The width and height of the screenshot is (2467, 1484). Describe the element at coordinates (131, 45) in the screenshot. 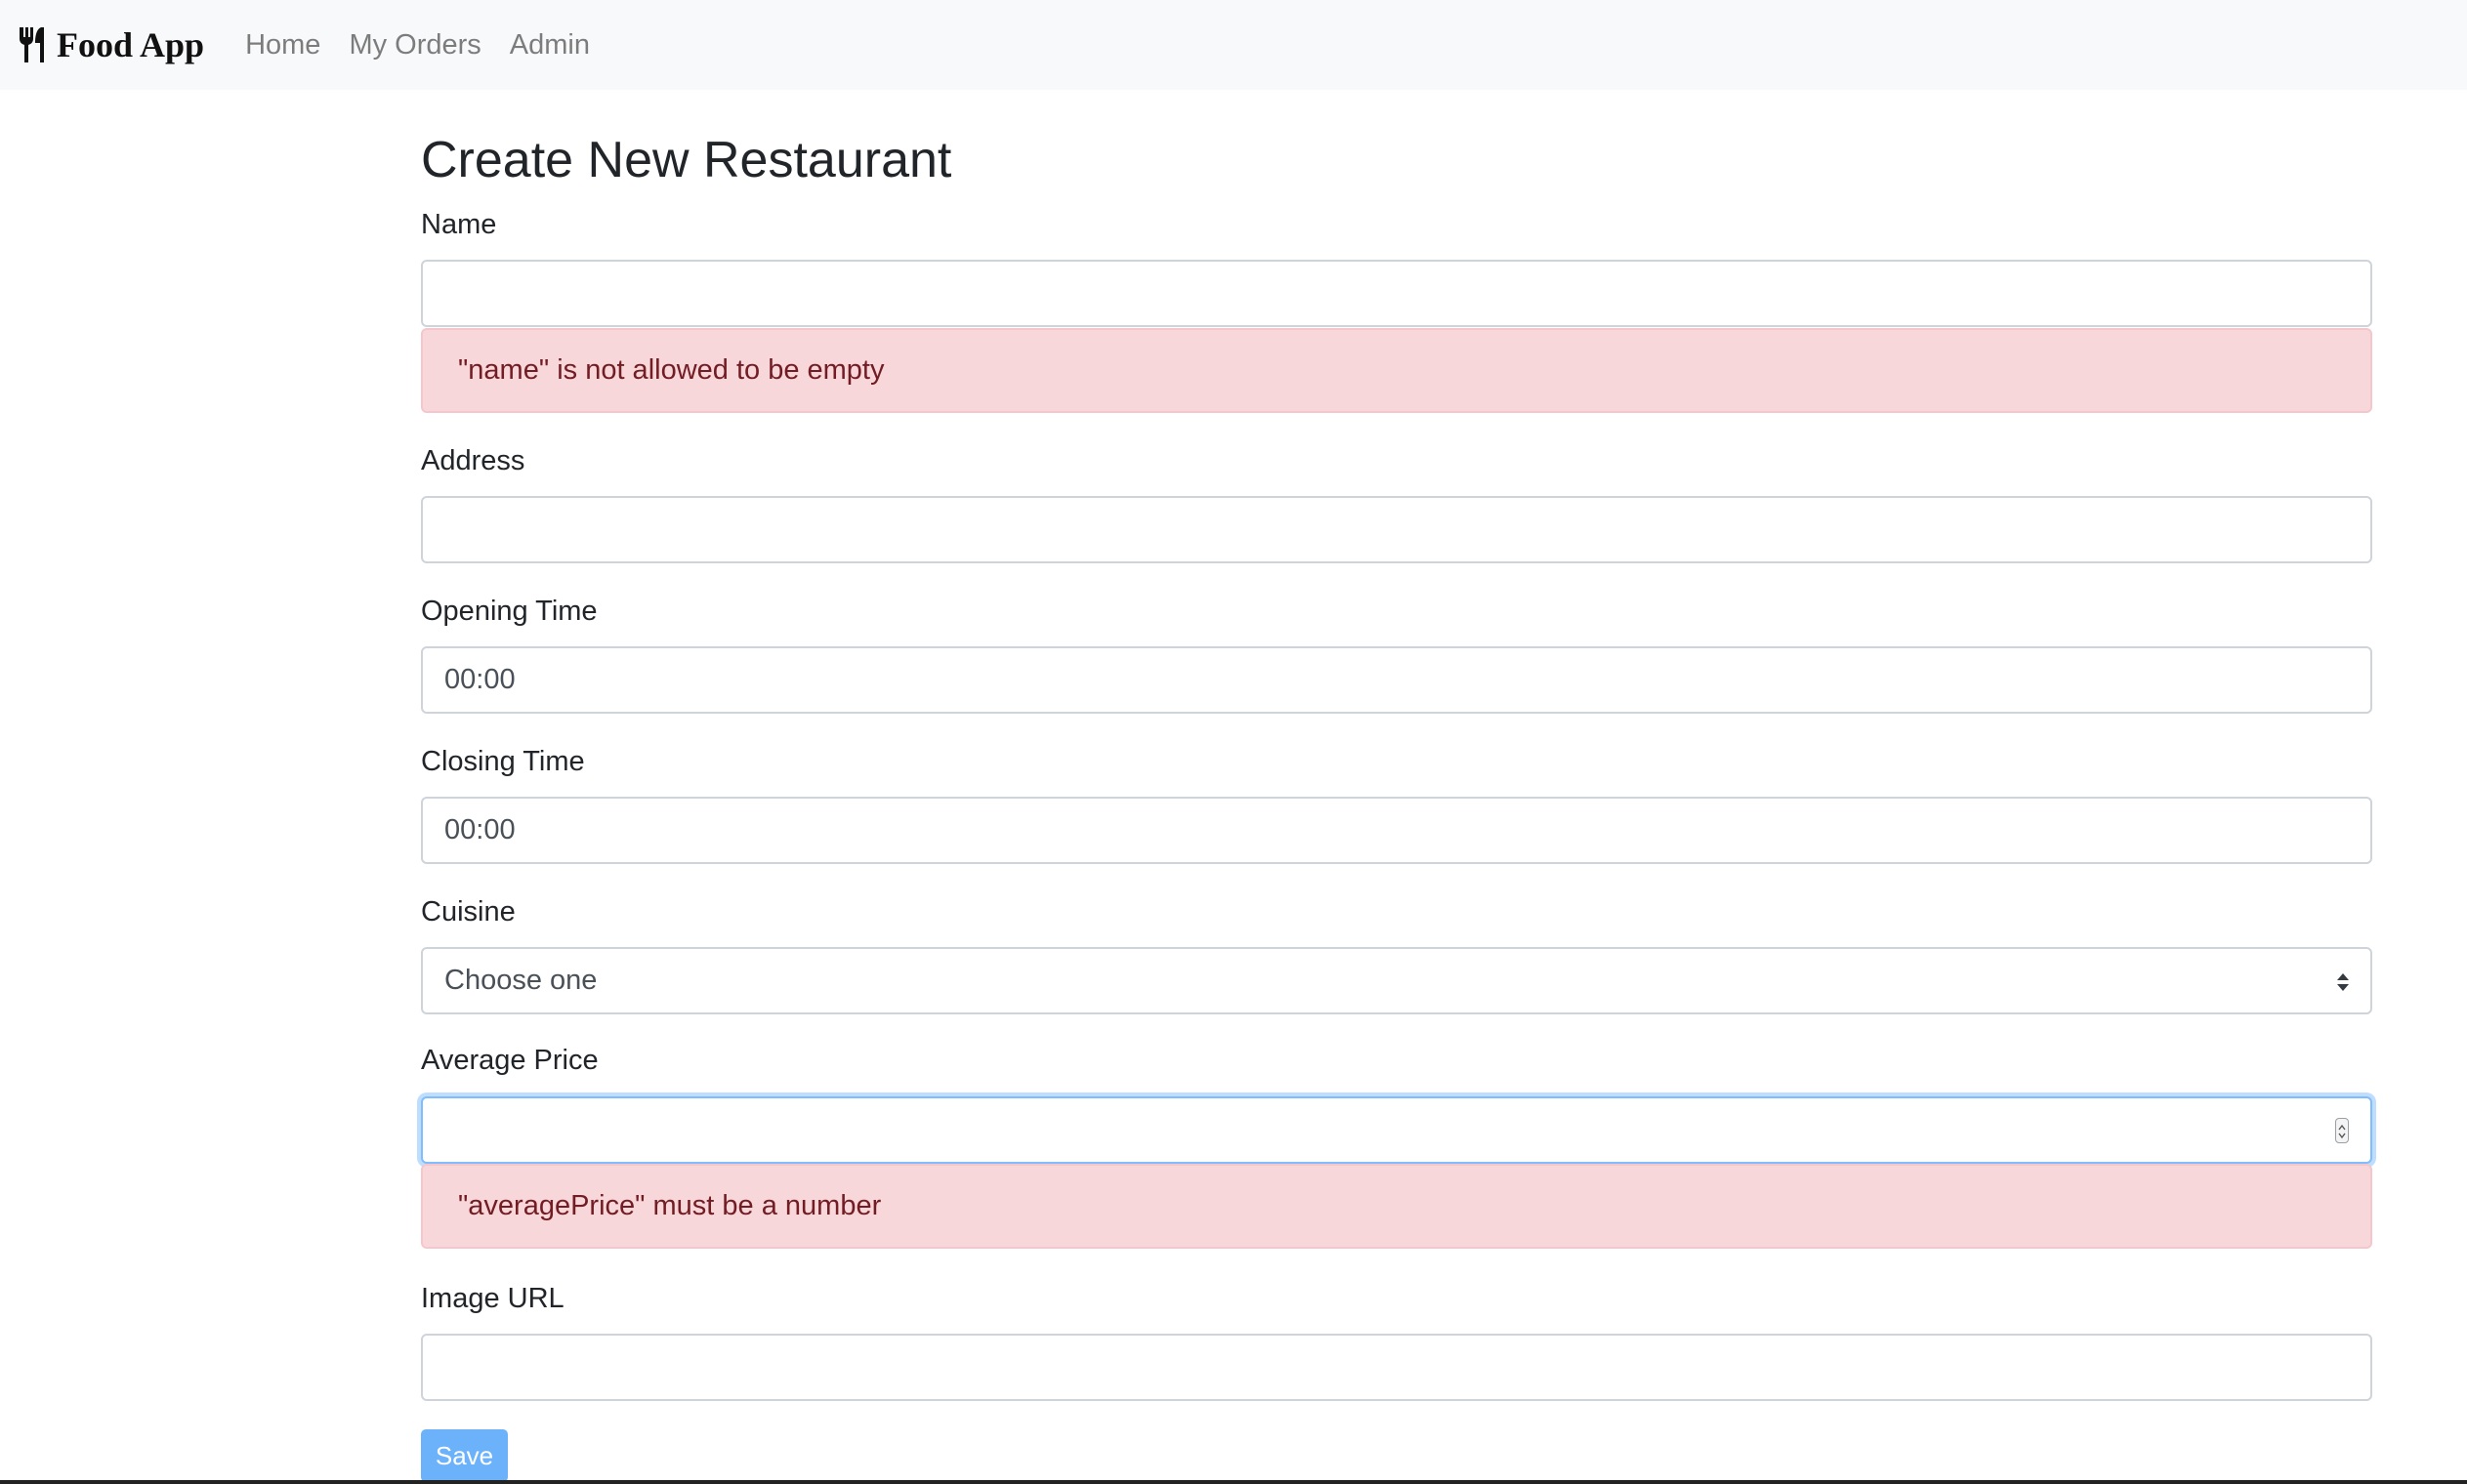

I see `brand-text: Food App` at that location.